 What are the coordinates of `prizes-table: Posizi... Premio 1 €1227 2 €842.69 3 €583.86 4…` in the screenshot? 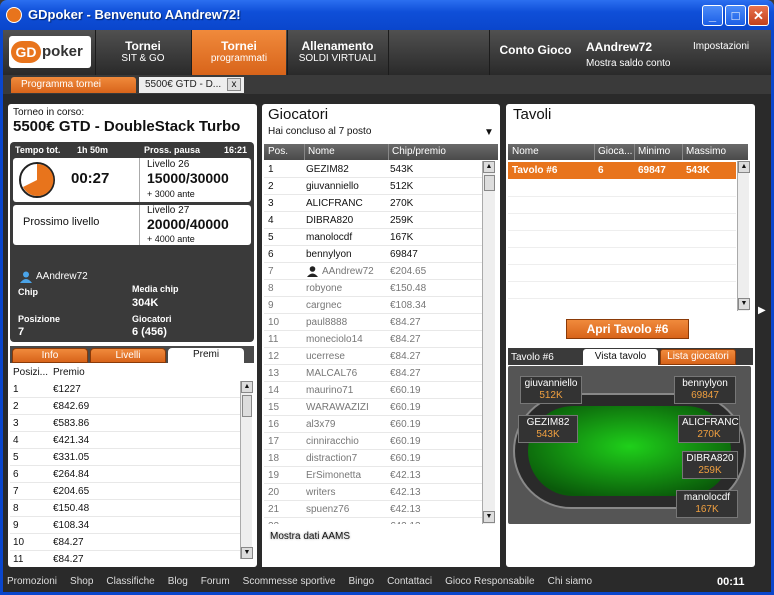 It's located at (125, 464).